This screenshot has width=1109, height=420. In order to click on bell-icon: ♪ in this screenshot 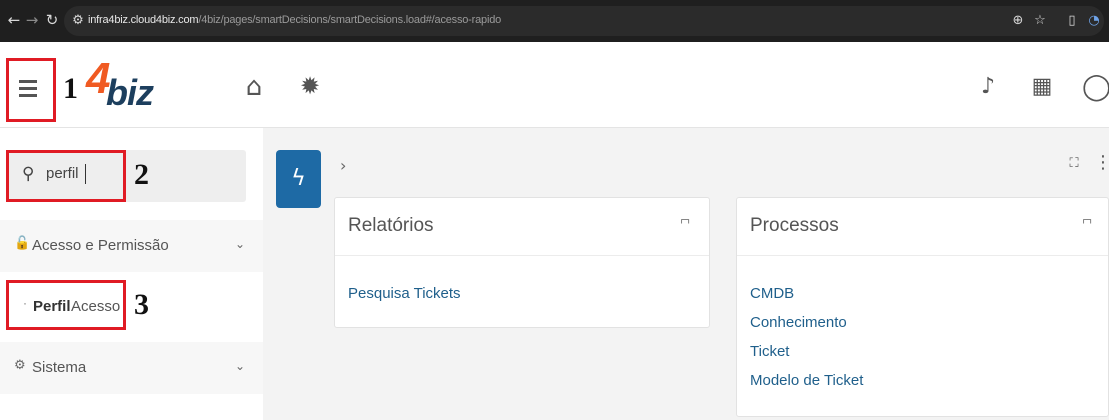, I will do `click(988, 86)`.